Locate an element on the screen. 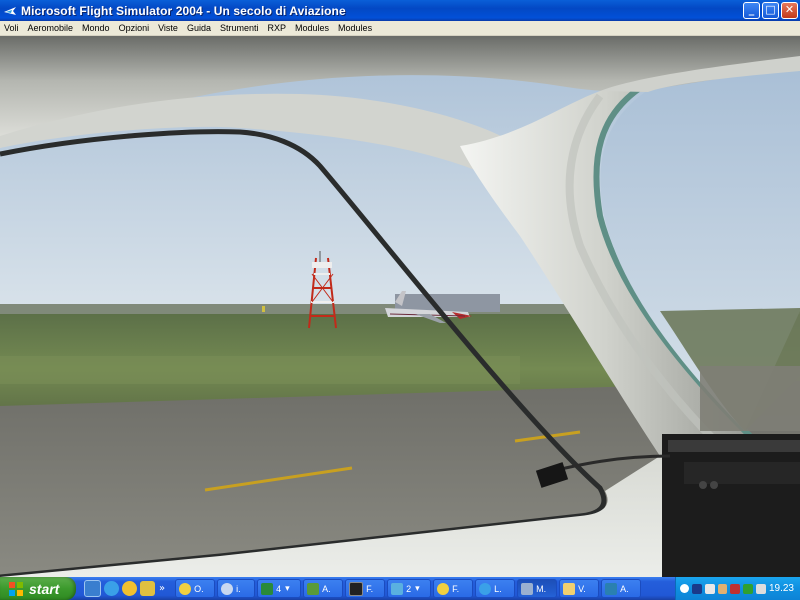 This screenshot has height=600, width=800. task-buttons: O. i. 4 ▾ A. F. 2 ▾ F. L. M. V. A. is located at coordinates (408, 588).